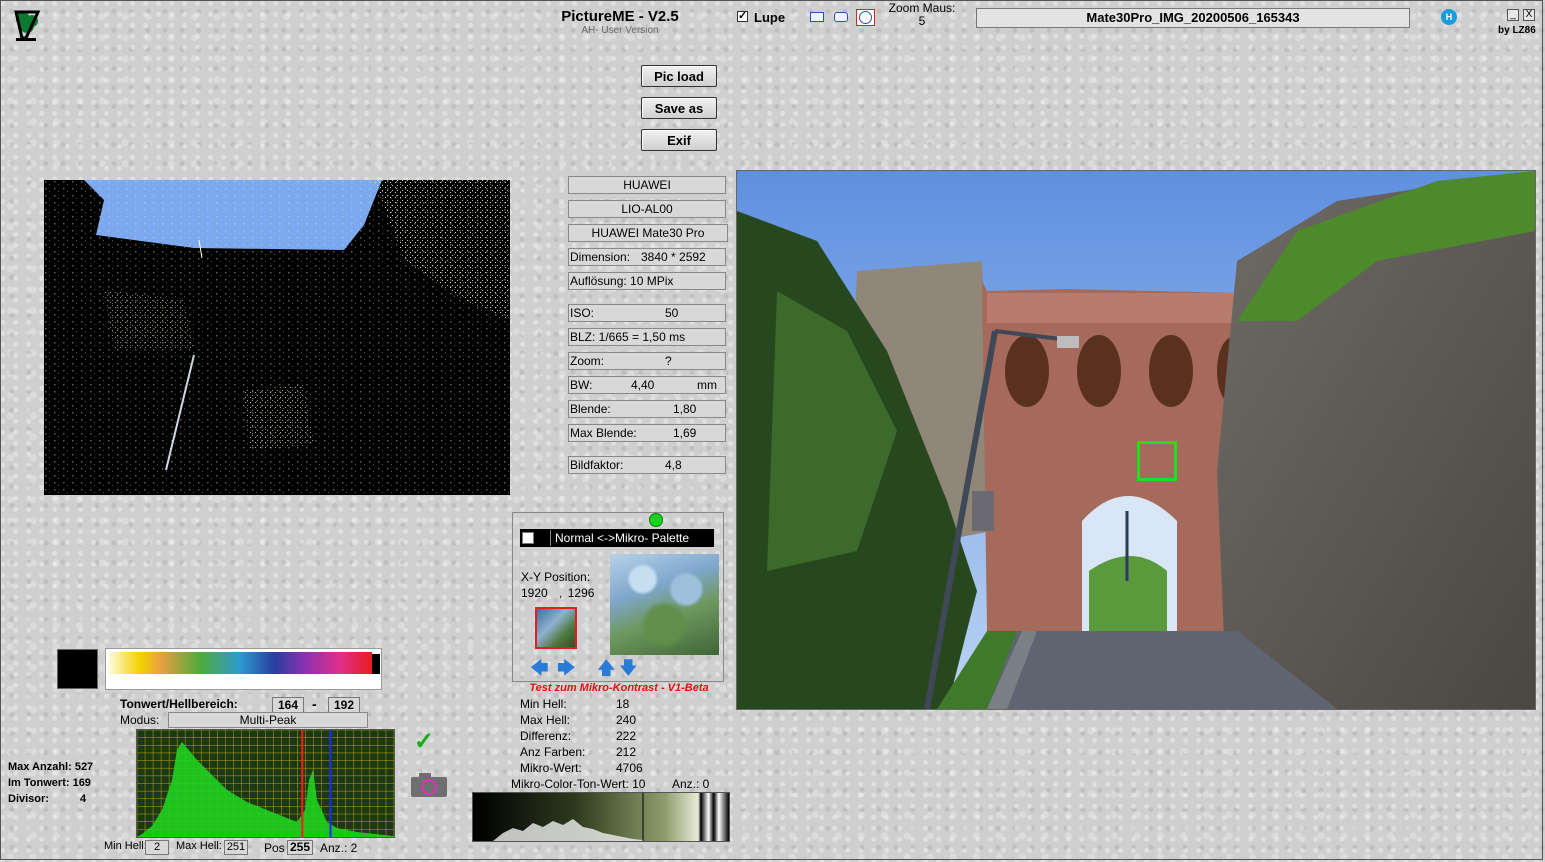 The width and height of the screenshot is (1545, 862). What do you see at coordinates (647, 313) in the screenshot?
I see `exif-iso: ISO: 50` at bounding box center [647, 313].